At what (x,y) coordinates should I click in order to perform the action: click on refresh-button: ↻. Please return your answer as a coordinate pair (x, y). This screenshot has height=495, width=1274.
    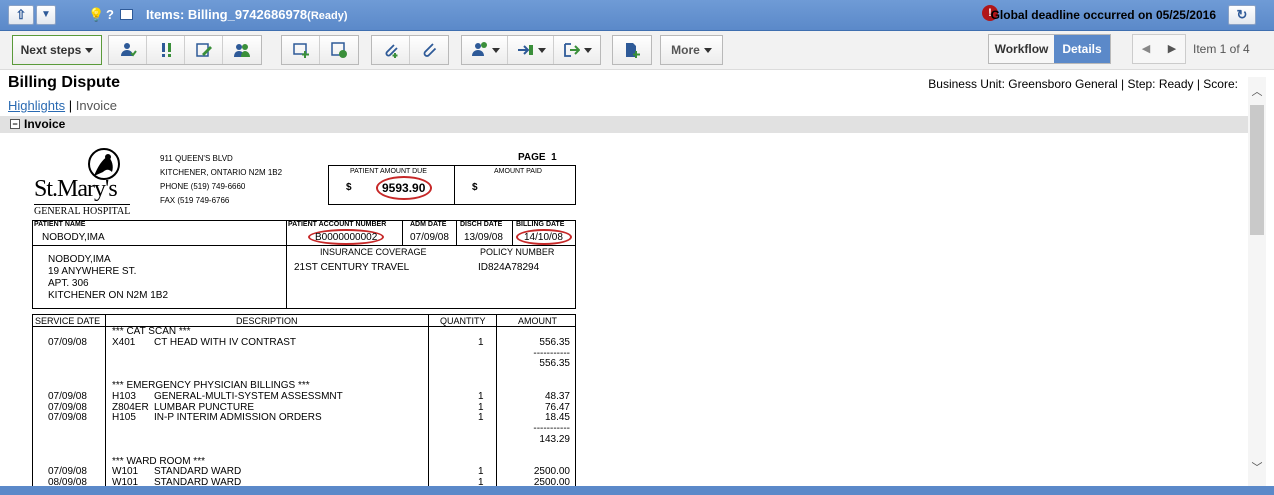
    Looking at the image, I should click on (1242, 15).